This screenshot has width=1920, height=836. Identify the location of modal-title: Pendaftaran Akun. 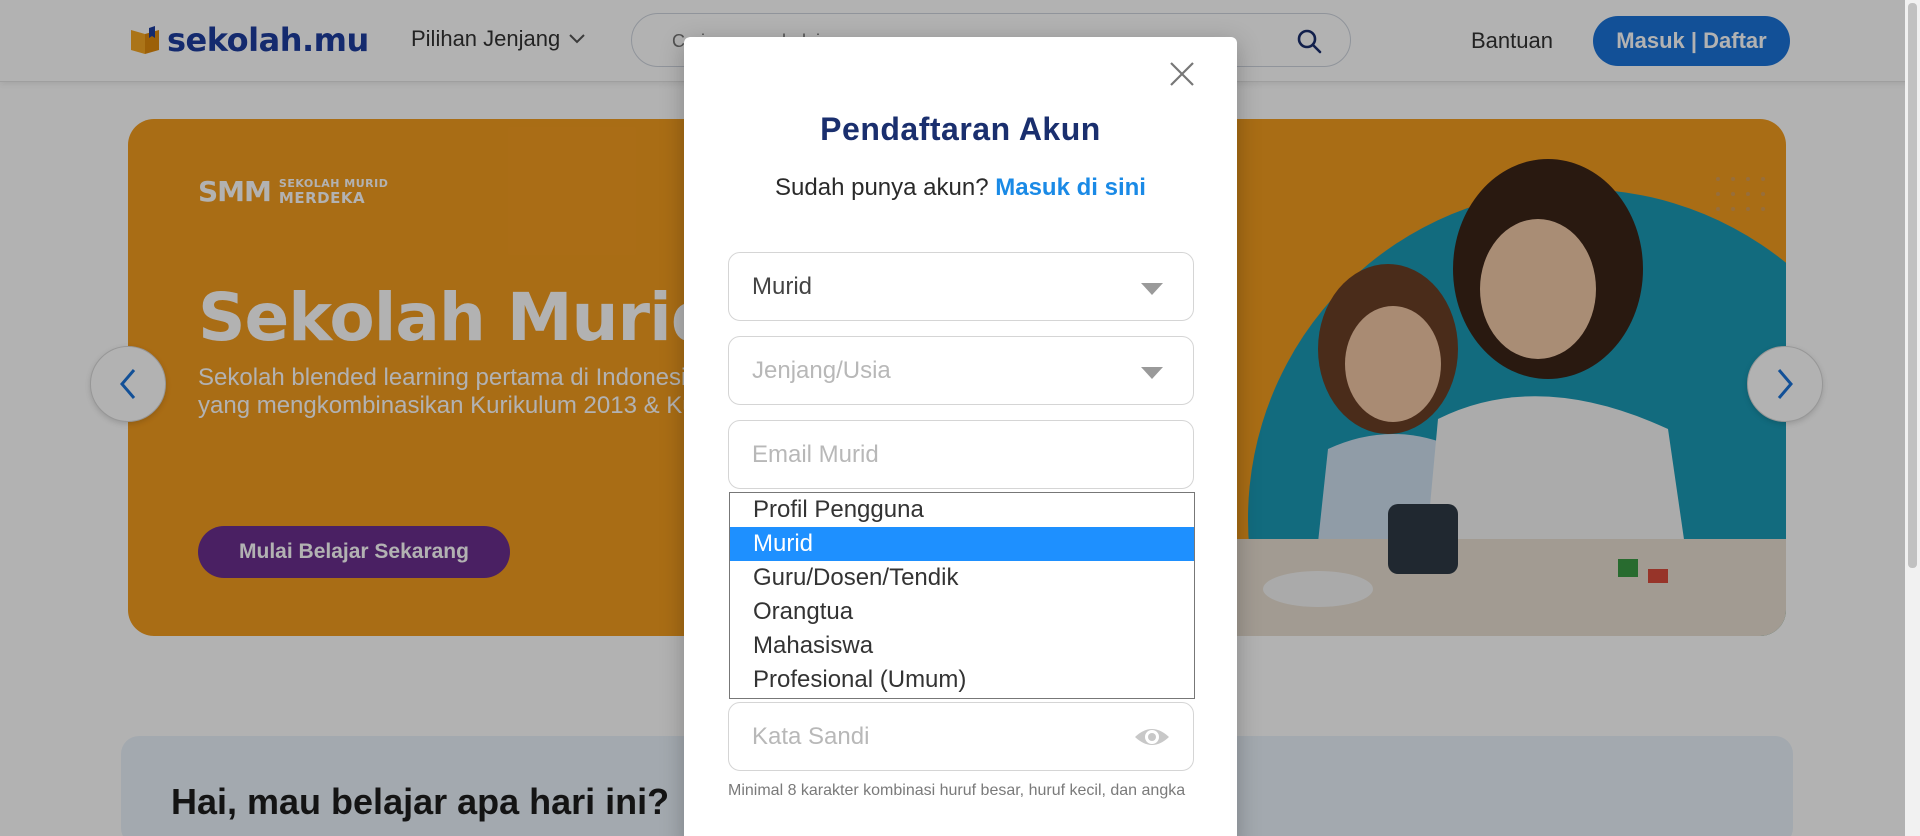
(960, 129).